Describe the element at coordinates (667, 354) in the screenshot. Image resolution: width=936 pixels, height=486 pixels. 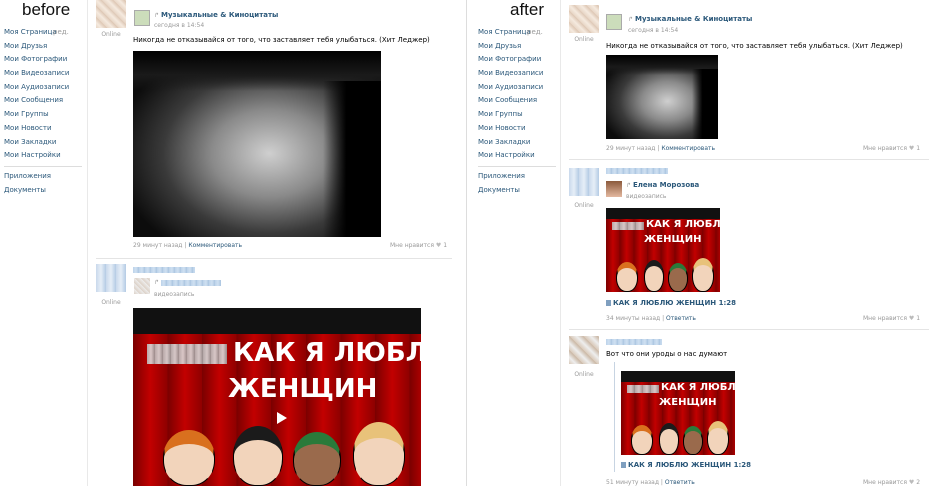
I see `post-text: Вот что они уроды о нас думают` at that location.